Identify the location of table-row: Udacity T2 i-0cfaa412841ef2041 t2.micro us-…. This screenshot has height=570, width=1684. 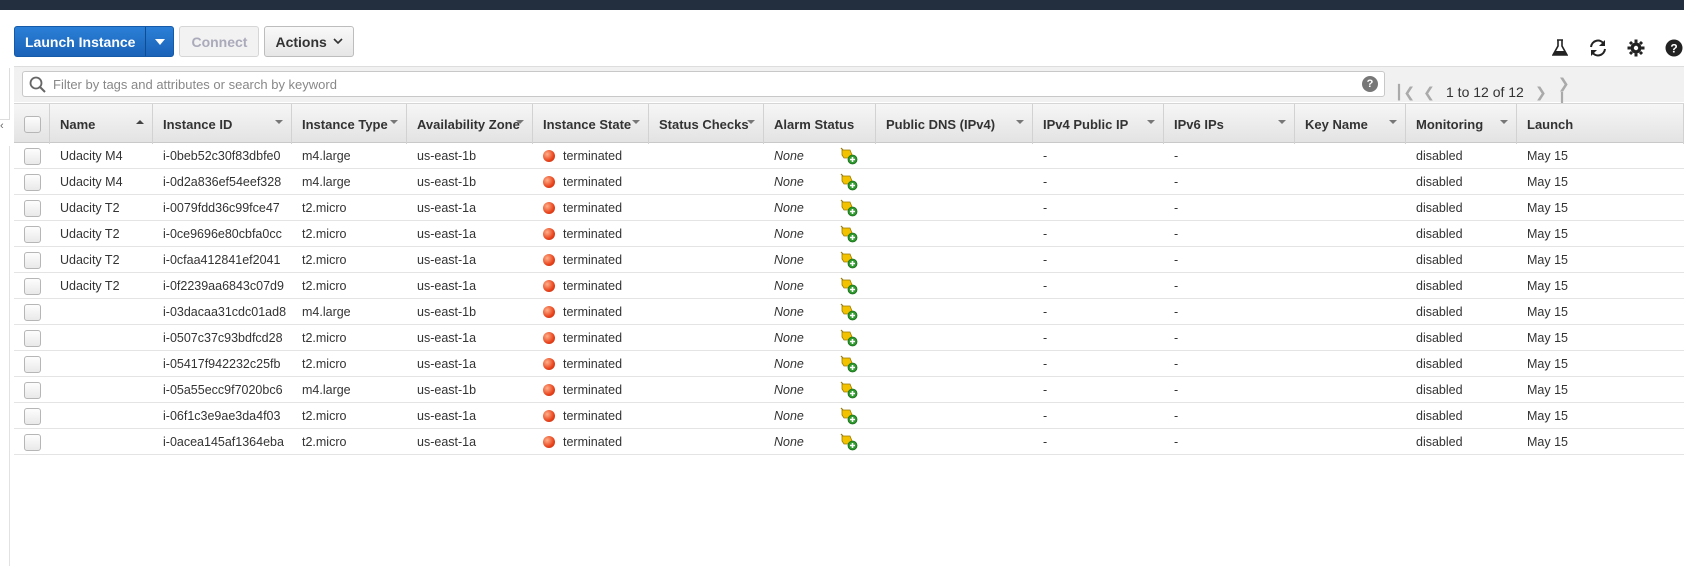
(849, 260).